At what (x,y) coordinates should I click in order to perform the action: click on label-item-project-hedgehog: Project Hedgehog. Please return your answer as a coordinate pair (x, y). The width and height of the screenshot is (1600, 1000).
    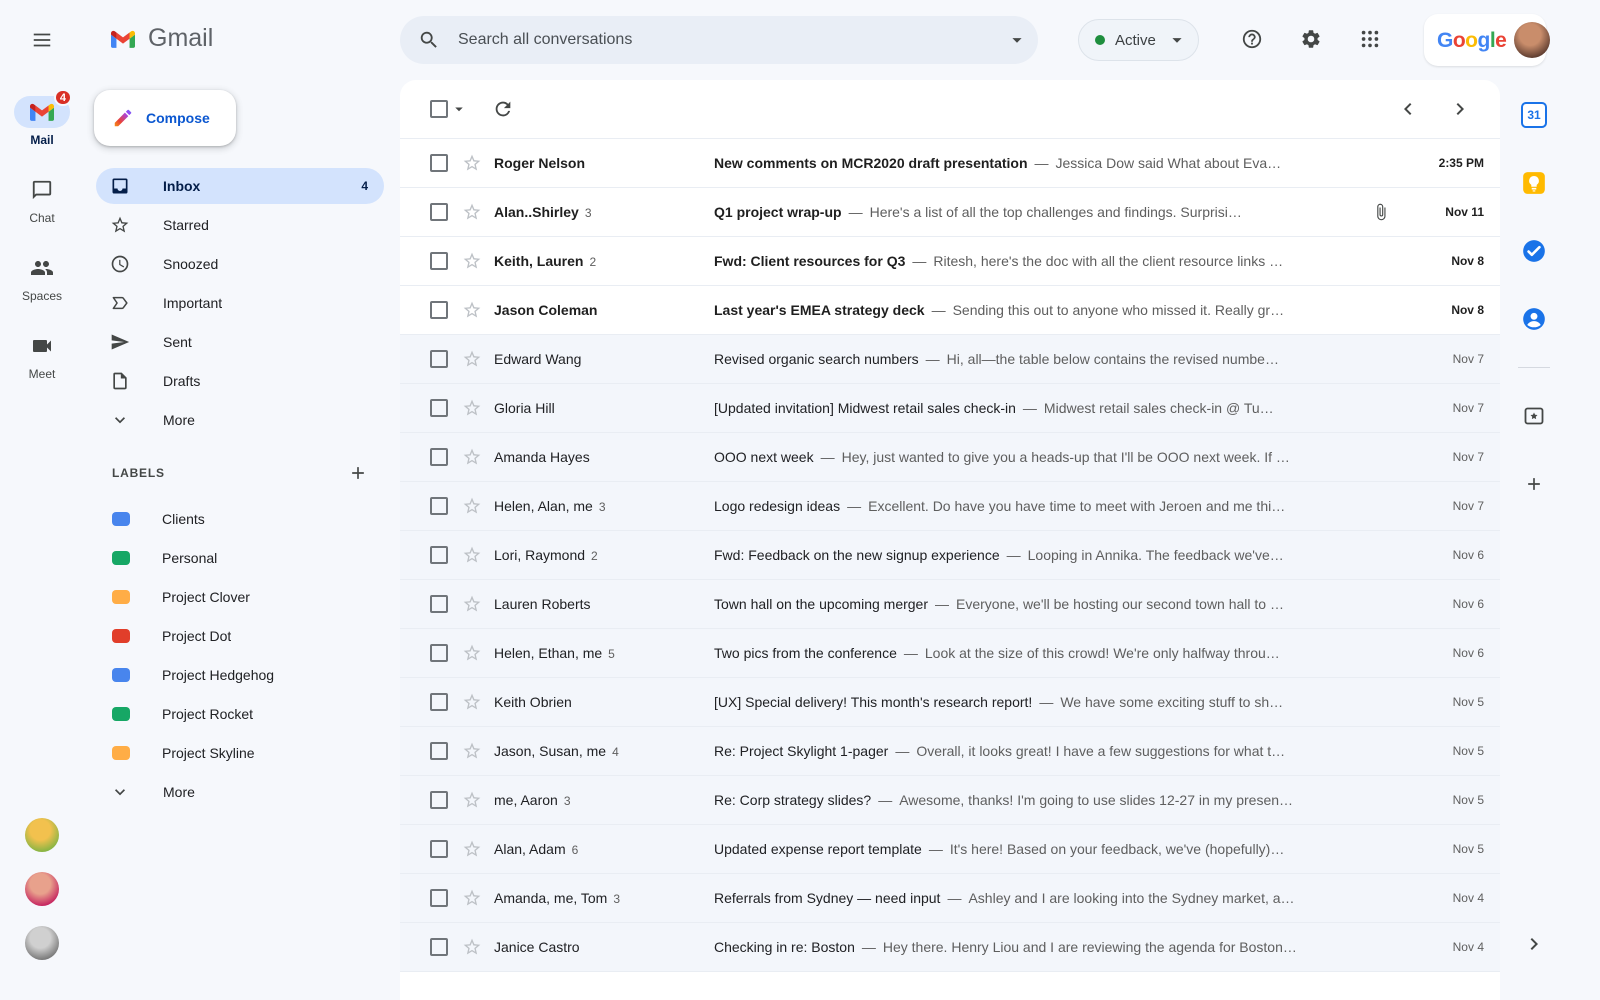
    Looking at the image, I should click on (240, 675).